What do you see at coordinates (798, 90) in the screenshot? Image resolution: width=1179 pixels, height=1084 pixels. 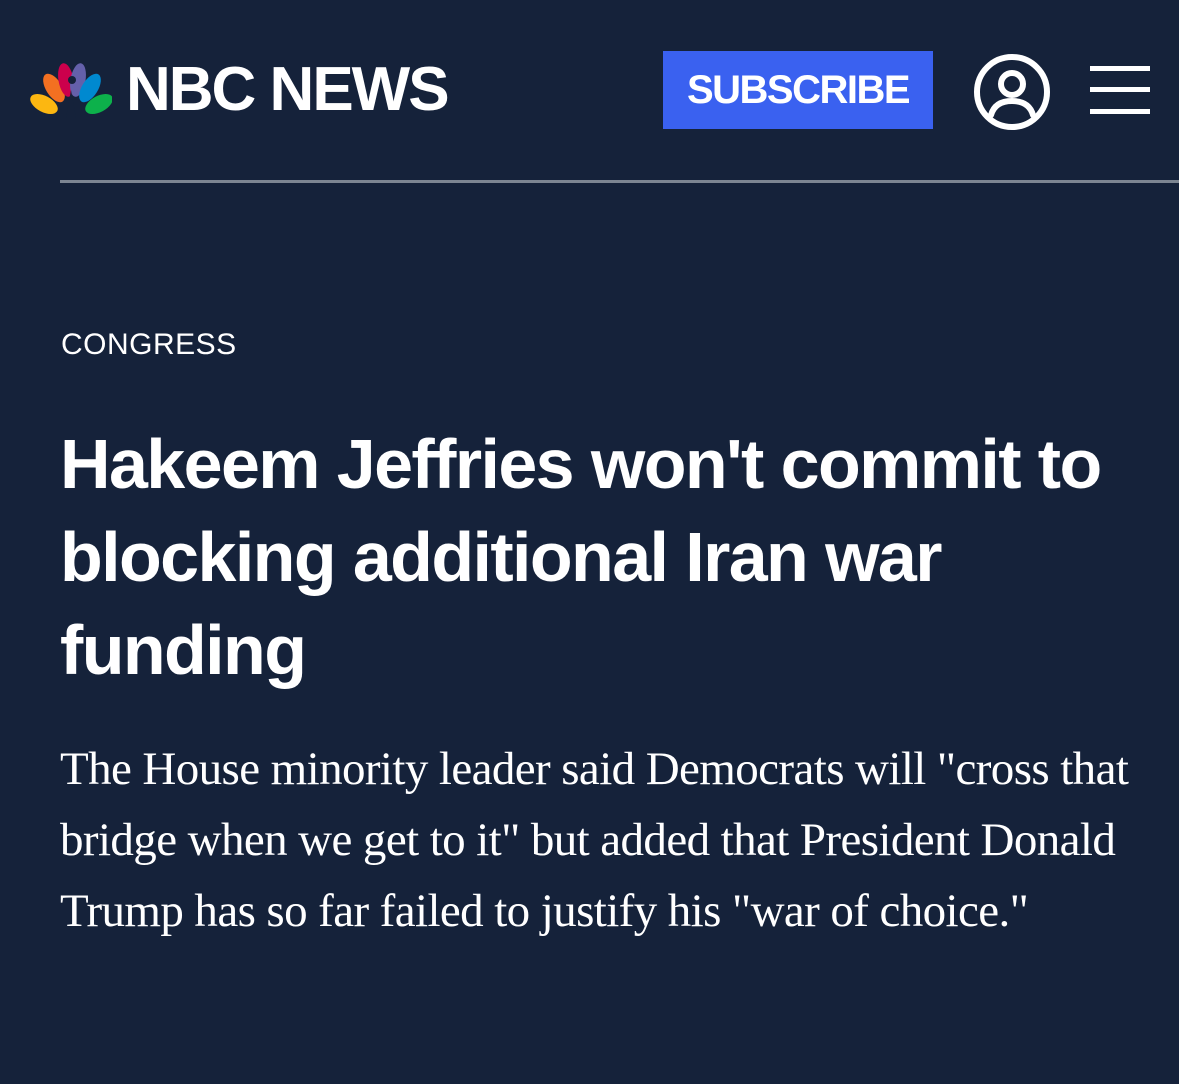 I see `subscribe-button: SUBSCRIBE` at bounding box center [798, 90].